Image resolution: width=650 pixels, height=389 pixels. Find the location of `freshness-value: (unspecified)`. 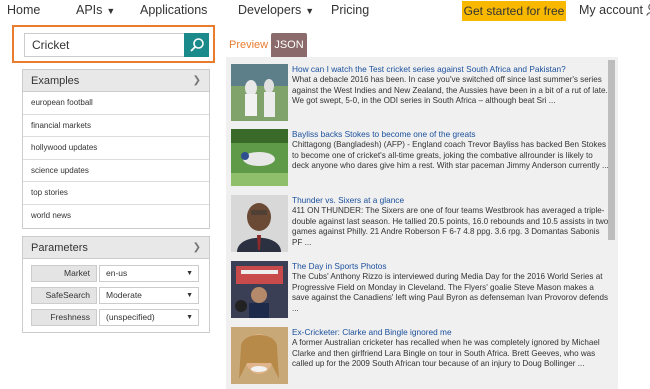

freshness-value: (unspecified) is located at coordinates (130, 317).